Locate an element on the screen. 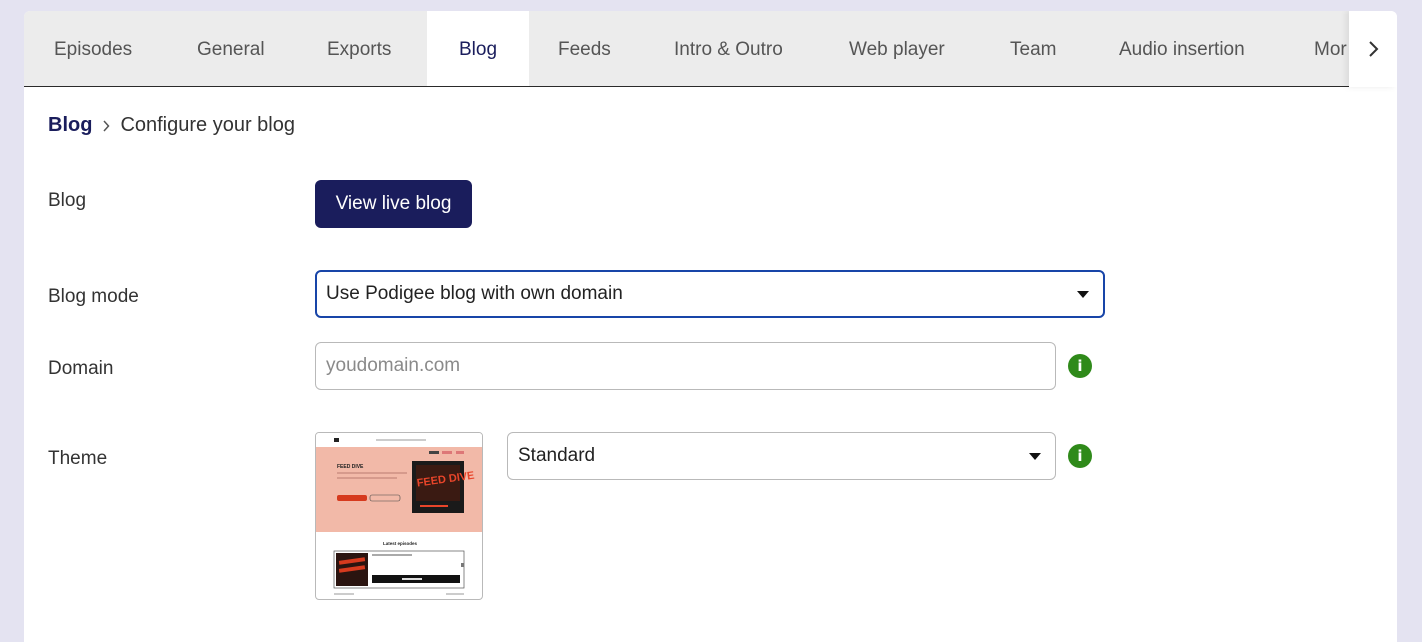 This screenshot has height=642, width=1422. breadcrumb-current: Configure your blog is located at coordinates (207, 125).